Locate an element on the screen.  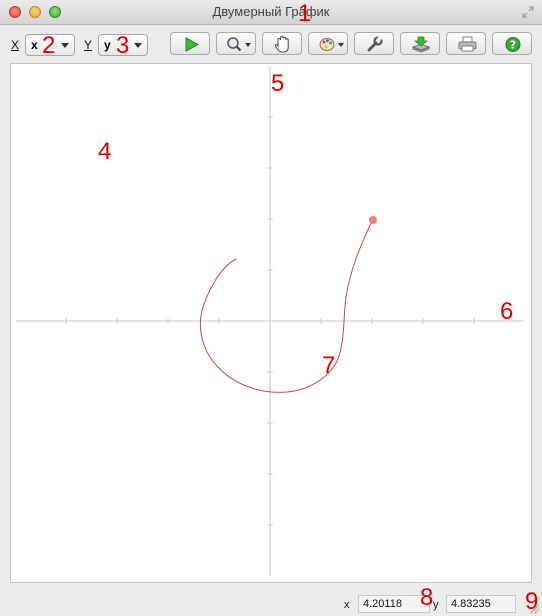
help-icon: ? is located at coordinates (513, 44).